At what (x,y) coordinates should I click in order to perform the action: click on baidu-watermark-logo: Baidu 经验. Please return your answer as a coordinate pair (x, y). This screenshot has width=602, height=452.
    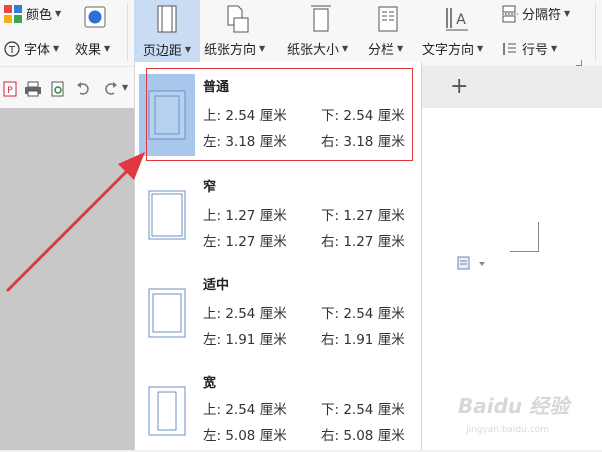
    Looking at the image, I should click on (514, 406).